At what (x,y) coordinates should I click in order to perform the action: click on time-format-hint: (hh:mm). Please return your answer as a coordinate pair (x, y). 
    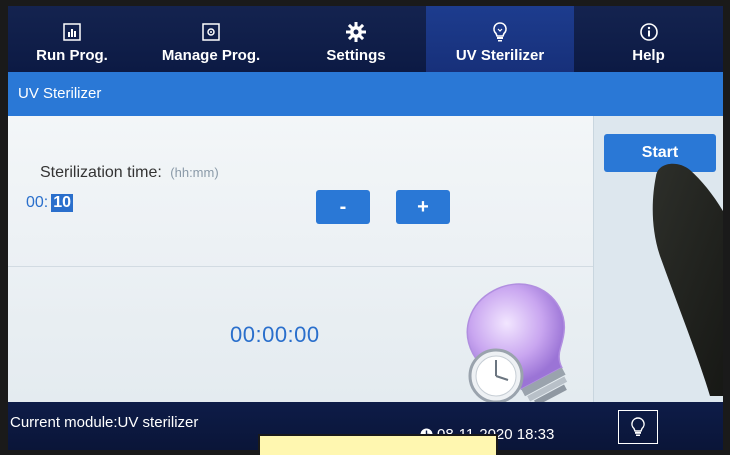
    Looking at the image, I should click on (194, 172).